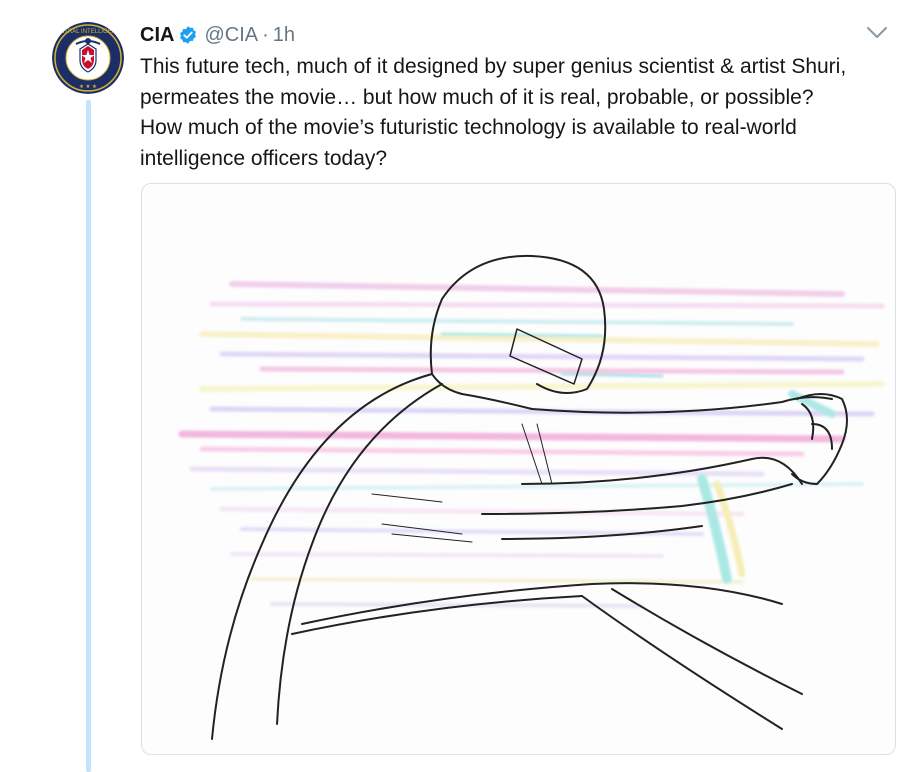 This screenshot has height=772, width=916. Describe the element at coordinates (188, 35) in the screenshot. I see `verified-badge-icon` at that location.